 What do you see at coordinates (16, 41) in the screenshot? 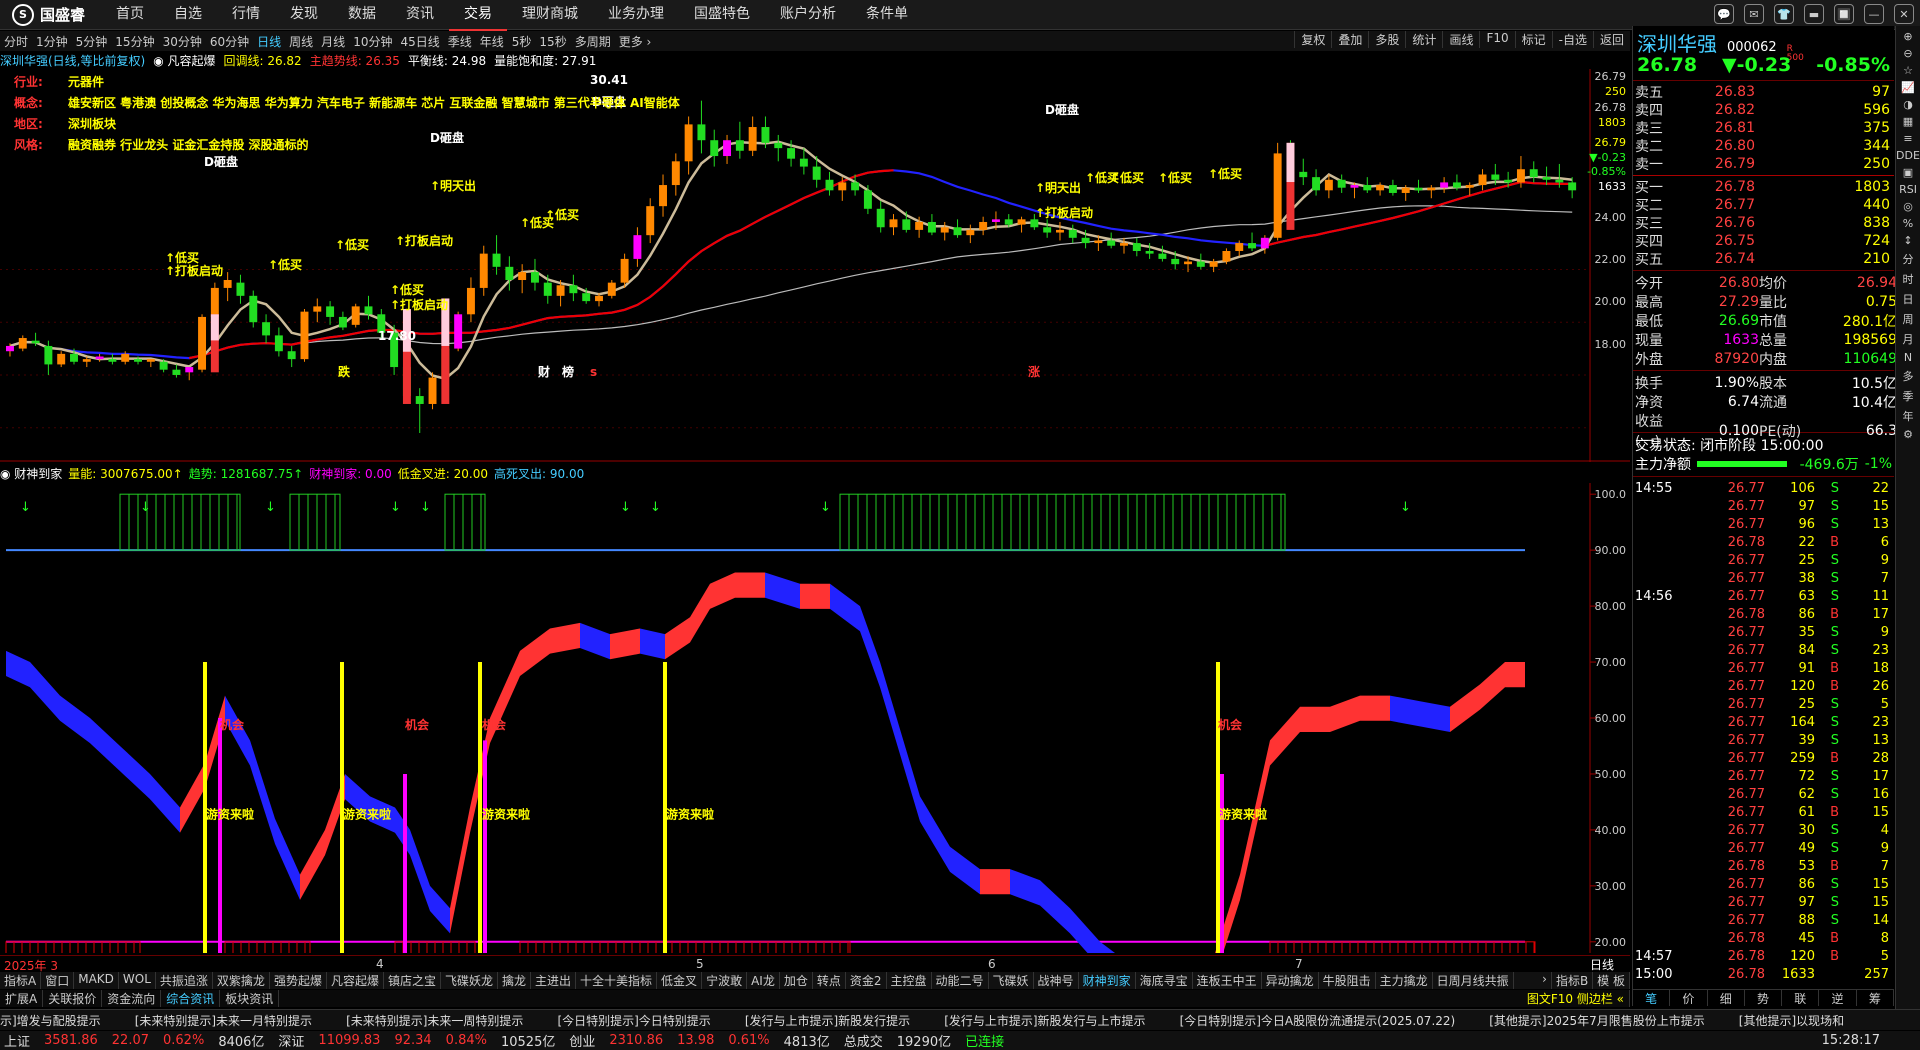
I see `period-0: 分时` at bounding box center [16, 41].